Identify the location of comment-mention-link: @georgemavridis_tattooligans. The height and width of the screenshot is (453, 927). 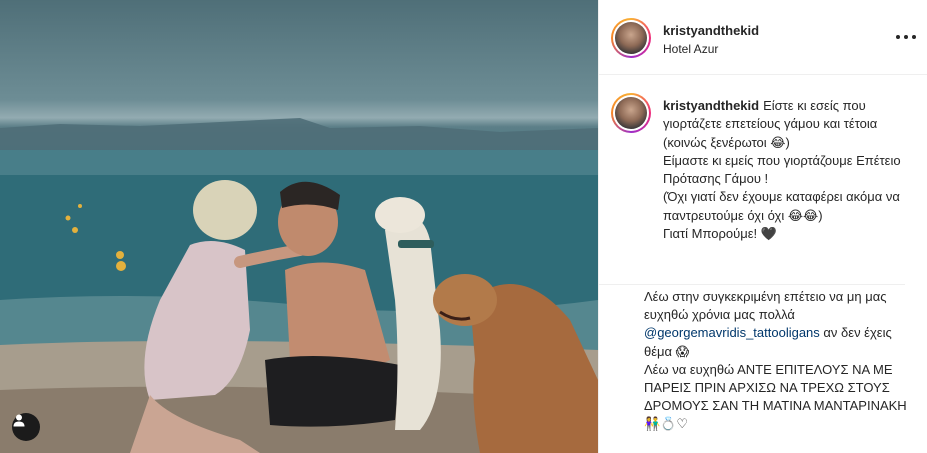
(732, 332).